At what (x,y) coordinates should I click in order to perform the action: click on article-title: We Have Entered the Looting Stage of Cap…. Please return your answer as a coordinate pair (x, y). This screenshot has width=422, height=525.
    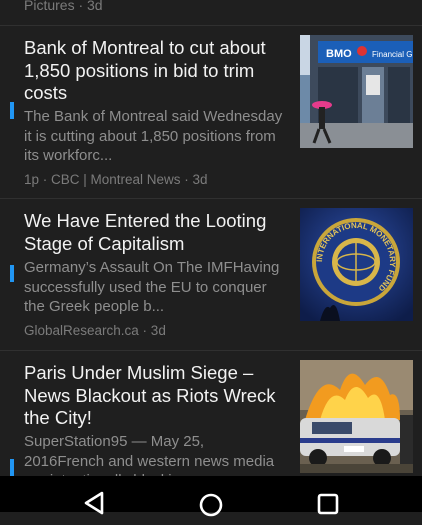
    Looking at the image, I should click on (155, 232).